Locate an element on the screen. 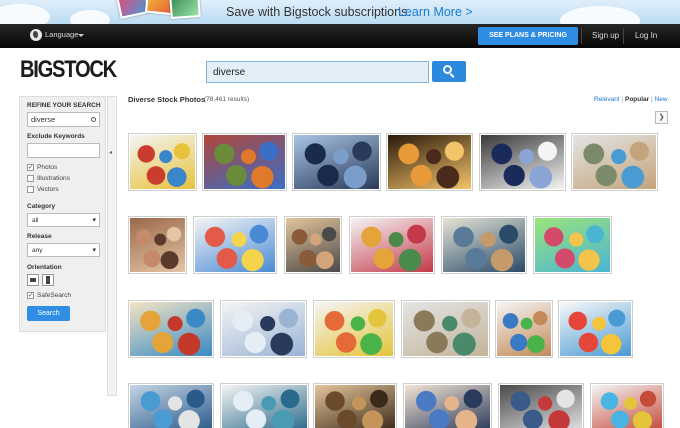  learn-more-link: Learn More > is located at coordinates (435, 12).